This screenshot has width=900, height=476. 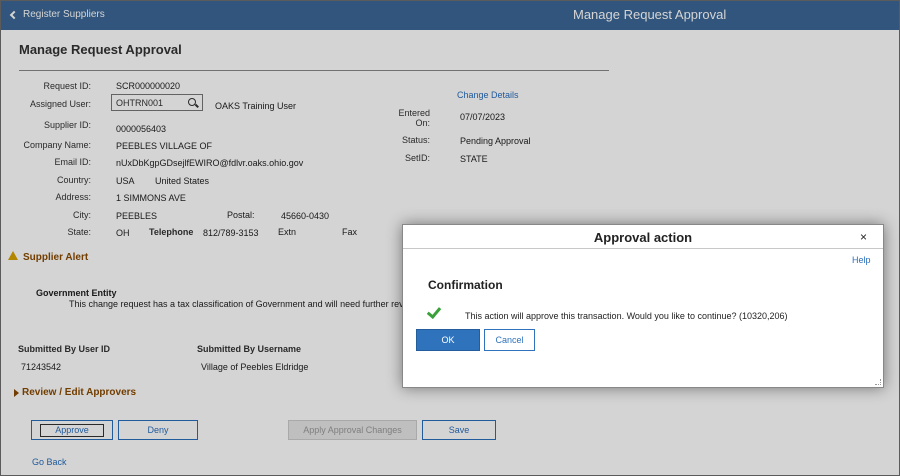 I want to click on dialog-title: Approval action, so click(x=643, y=237).